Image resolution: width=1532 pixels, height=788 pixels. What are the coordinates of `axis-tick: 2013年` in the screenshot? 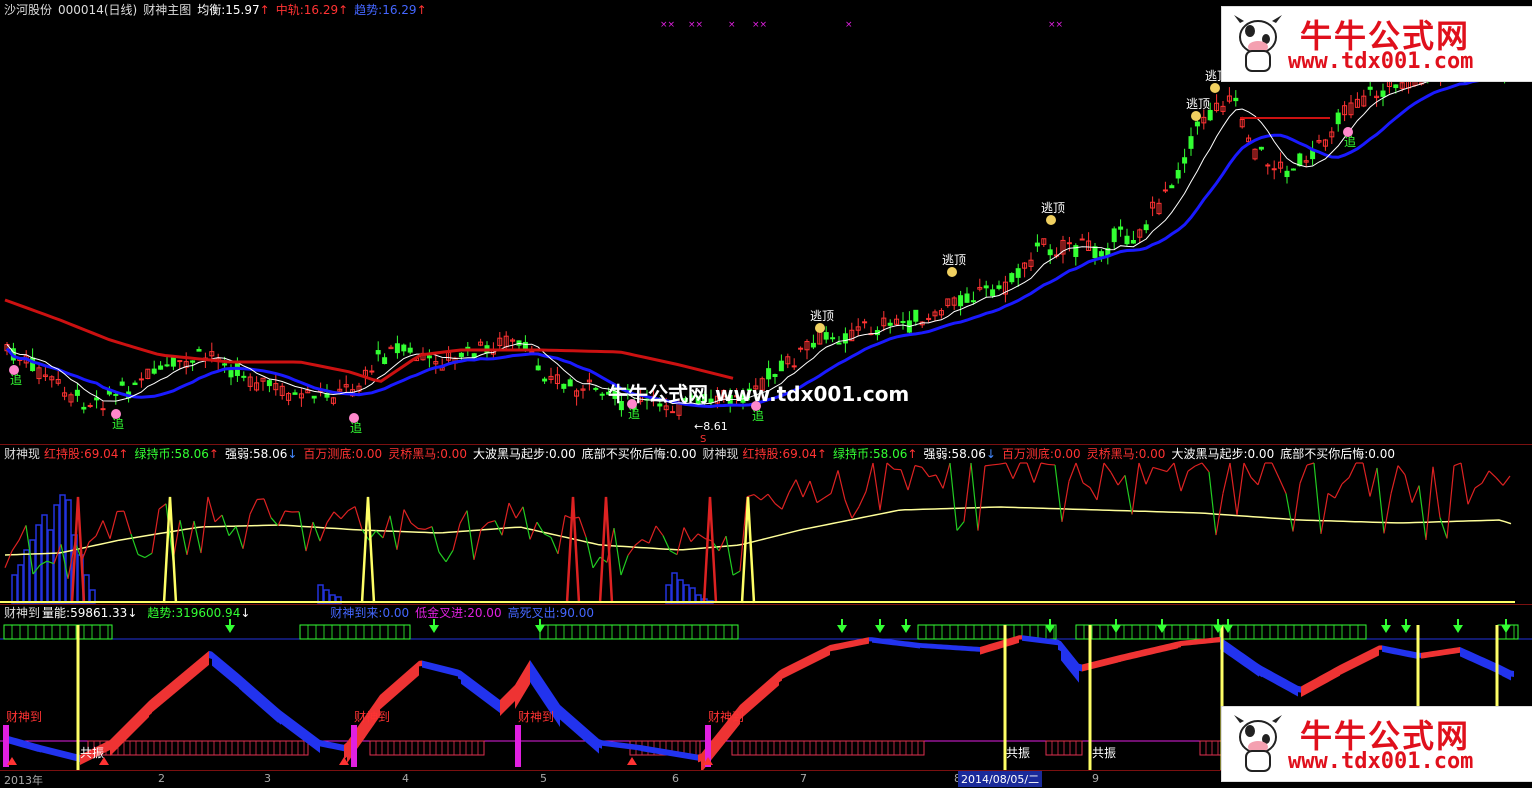 It's located at (23, 780).